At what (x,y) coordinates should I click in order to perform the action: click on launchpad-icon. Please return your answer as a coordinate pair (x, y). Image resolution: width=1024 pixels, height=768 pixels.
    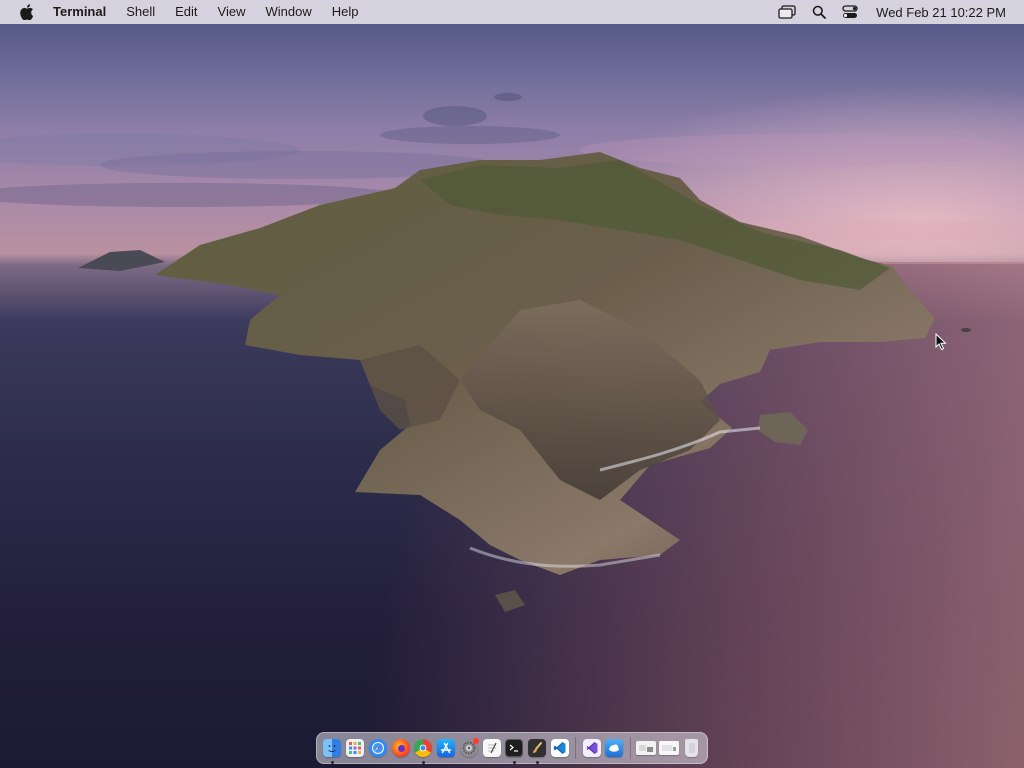
    Looking at the image, I should click on (355, 748).